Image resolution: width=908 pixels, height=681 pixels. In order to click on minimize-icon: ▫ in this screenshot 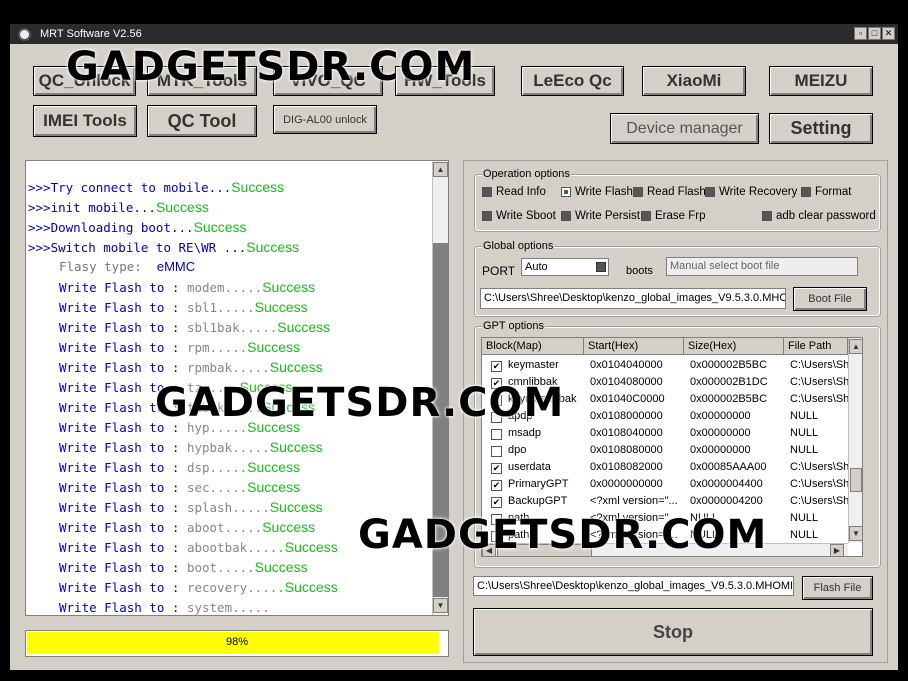, I will do `click(860, 33)`.